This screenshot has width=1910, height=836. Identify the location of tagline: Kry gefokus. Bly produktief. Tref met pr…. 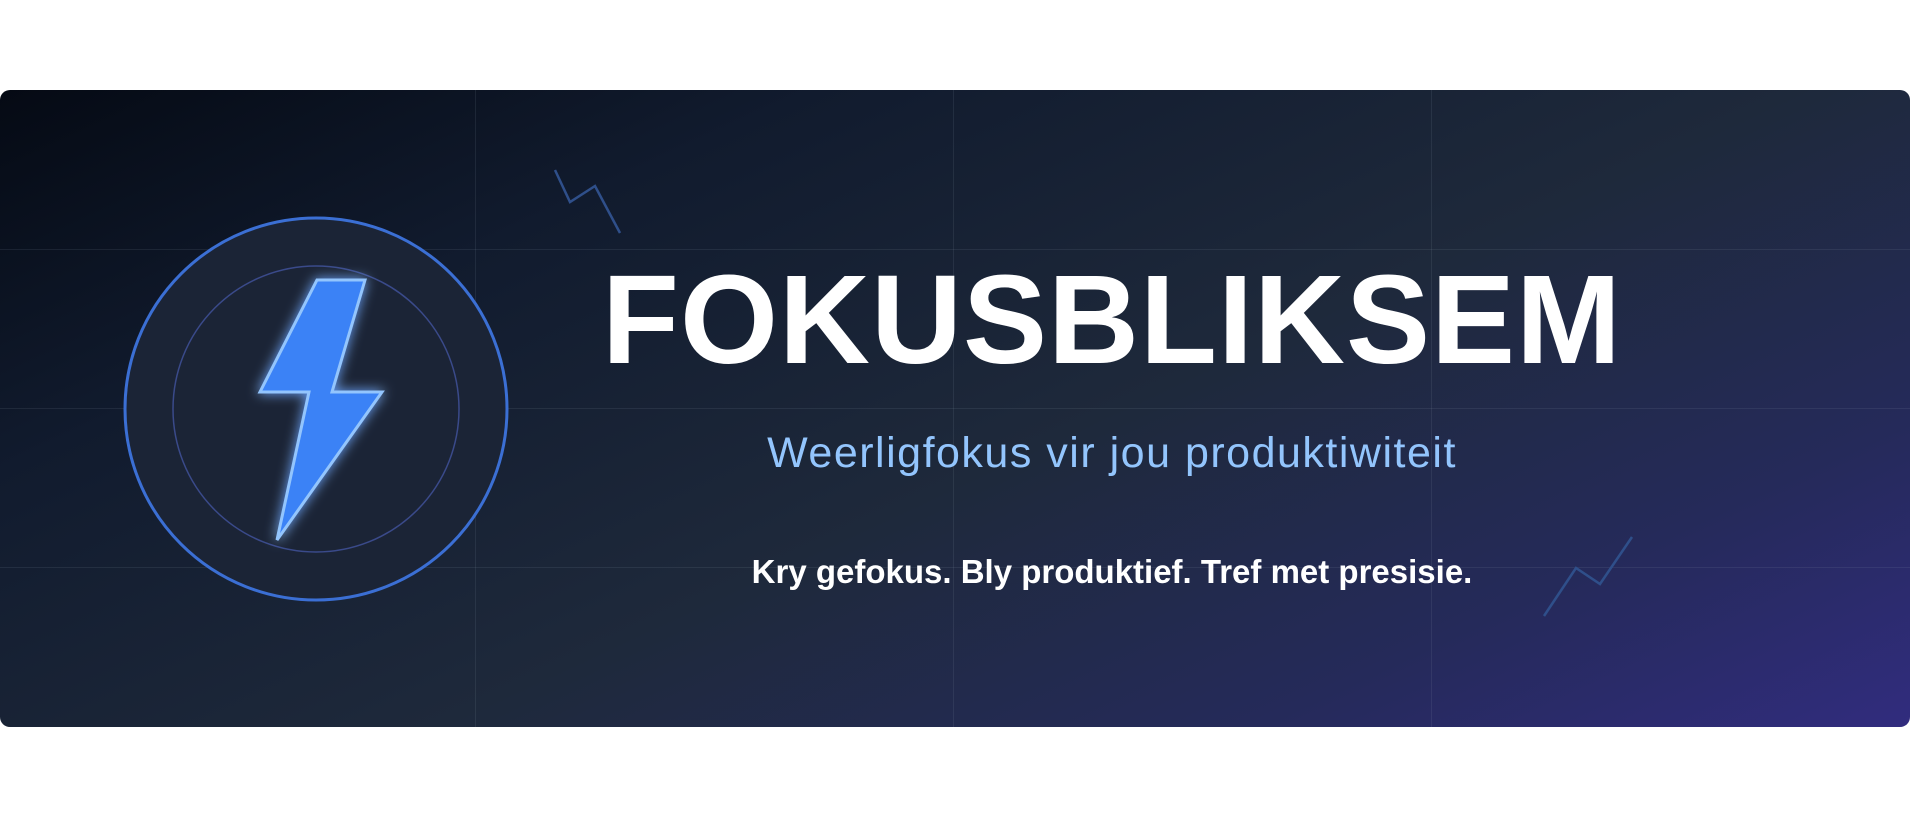
(1112, 571).